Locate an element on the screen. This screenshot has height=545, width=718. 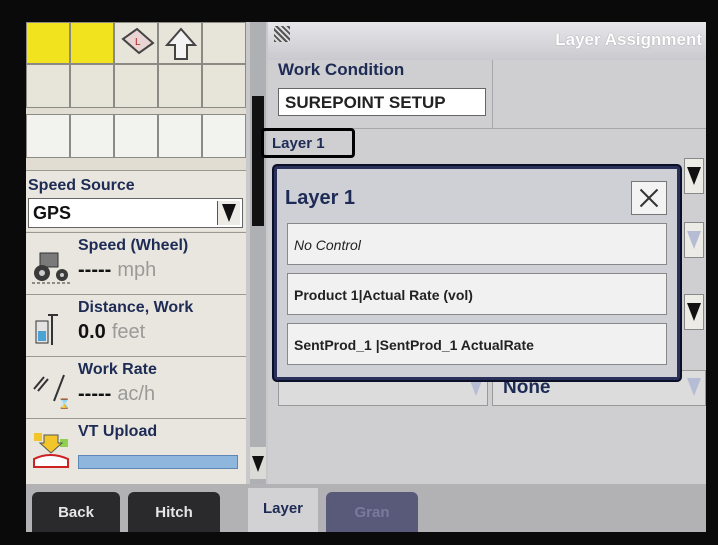
layer-label: Layer 1 is located at coordinates (298, 143).